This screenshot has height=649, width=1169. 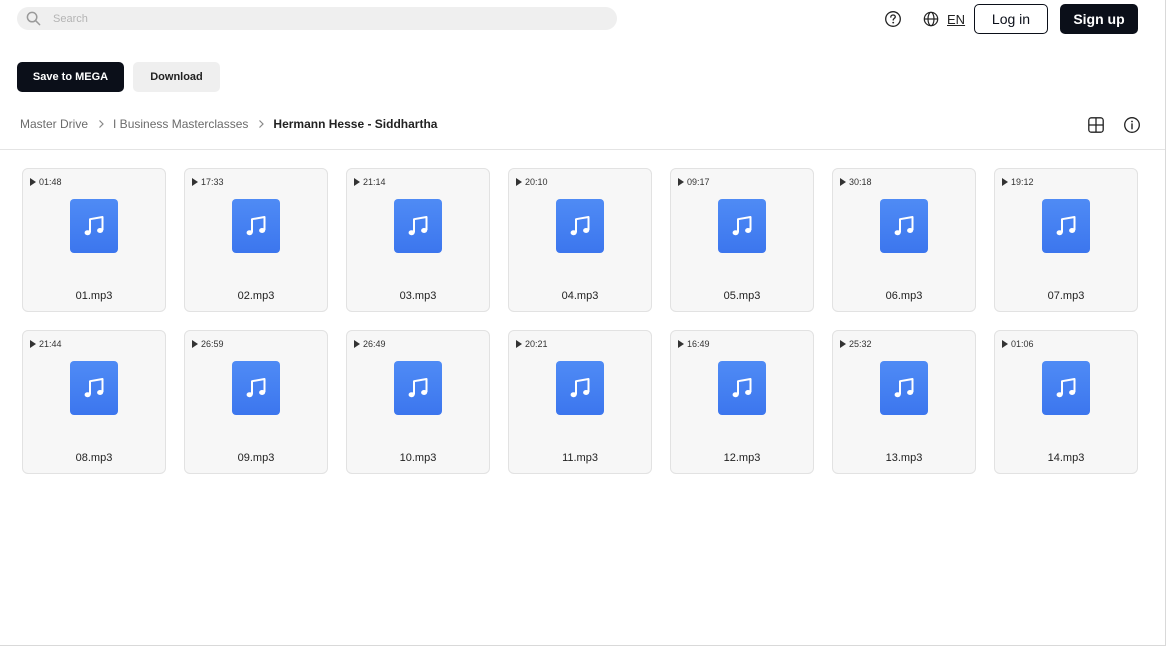 I want to click on search-bar, so click(x=317, y=18).